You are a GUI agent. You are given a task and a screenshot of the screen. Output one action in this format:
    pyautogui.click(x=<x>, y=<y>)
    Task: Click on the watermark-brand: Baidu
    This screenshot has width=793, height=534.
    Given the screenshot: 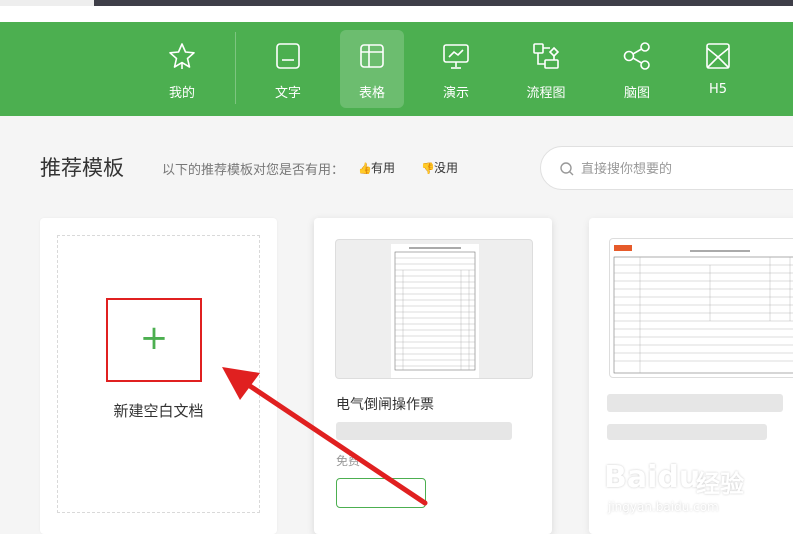 What is the action you would take?
    pyautogui.click(x=652, y=477)
    